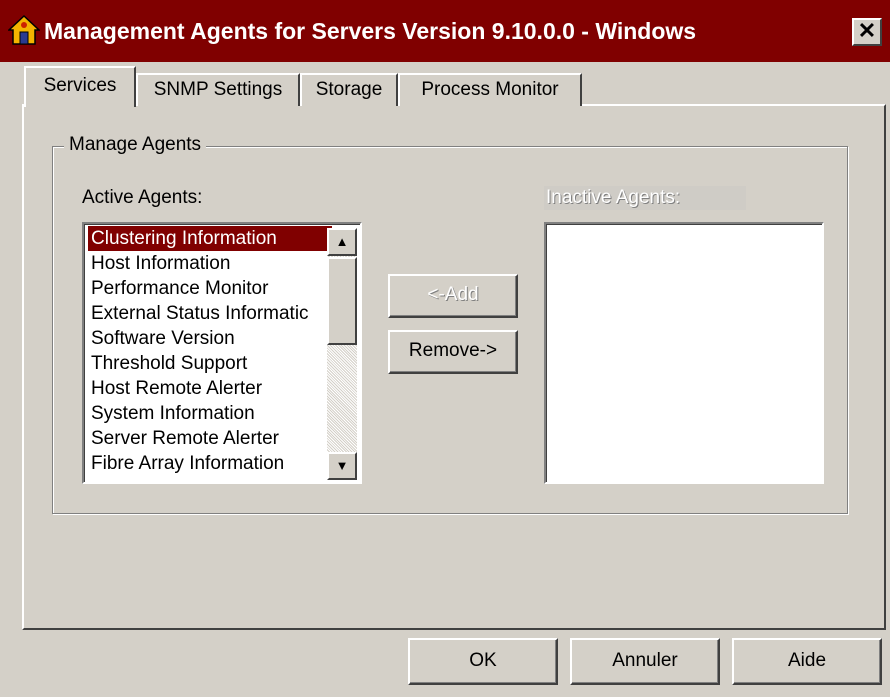 The image size is (890, 697). What do you see at coordinates (24, 30) in the screenshot?
I see `app-icon` at bounding box center [24, 30].